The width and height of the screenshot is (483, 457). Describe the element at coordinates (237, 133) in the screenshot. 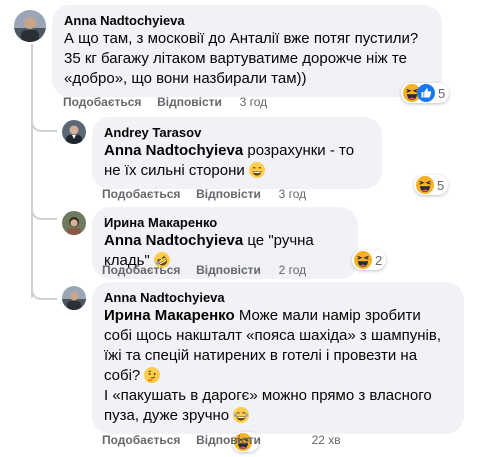

I see `comment-author: Andrey Tarasov` at that location.